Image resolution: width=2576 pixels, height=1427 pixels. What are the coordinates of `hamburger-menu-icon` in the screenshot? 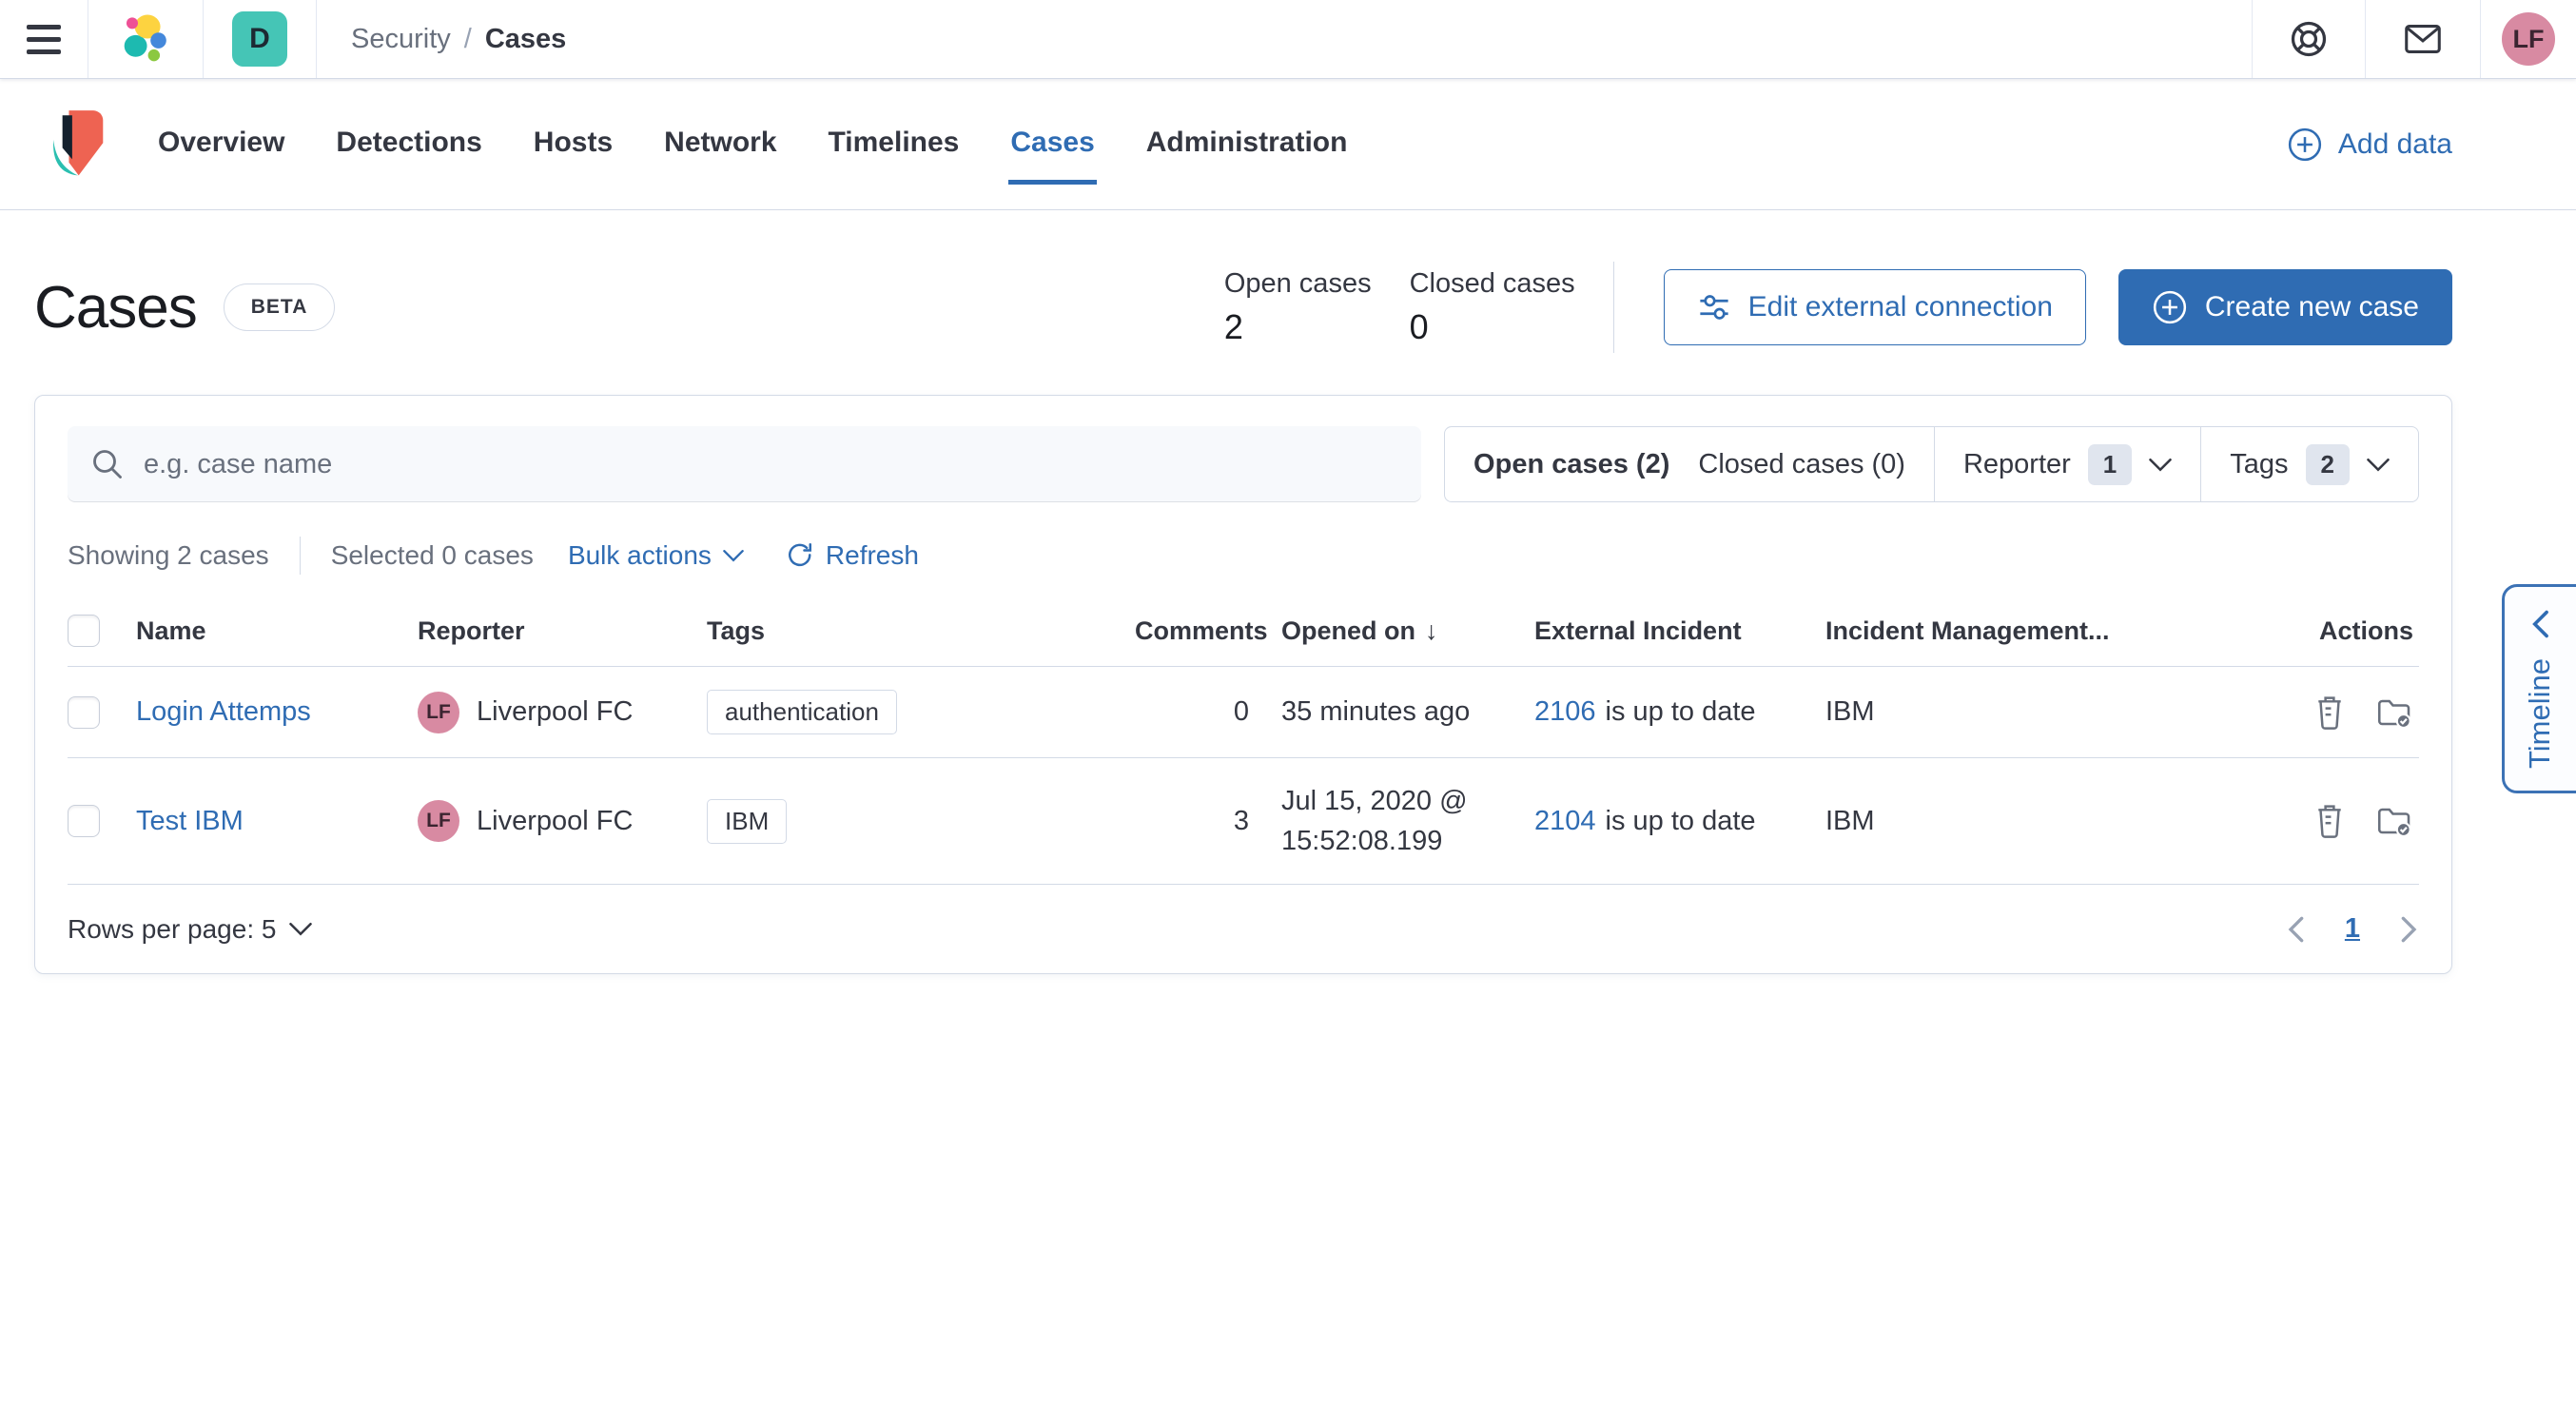 It's located at (44, 39).